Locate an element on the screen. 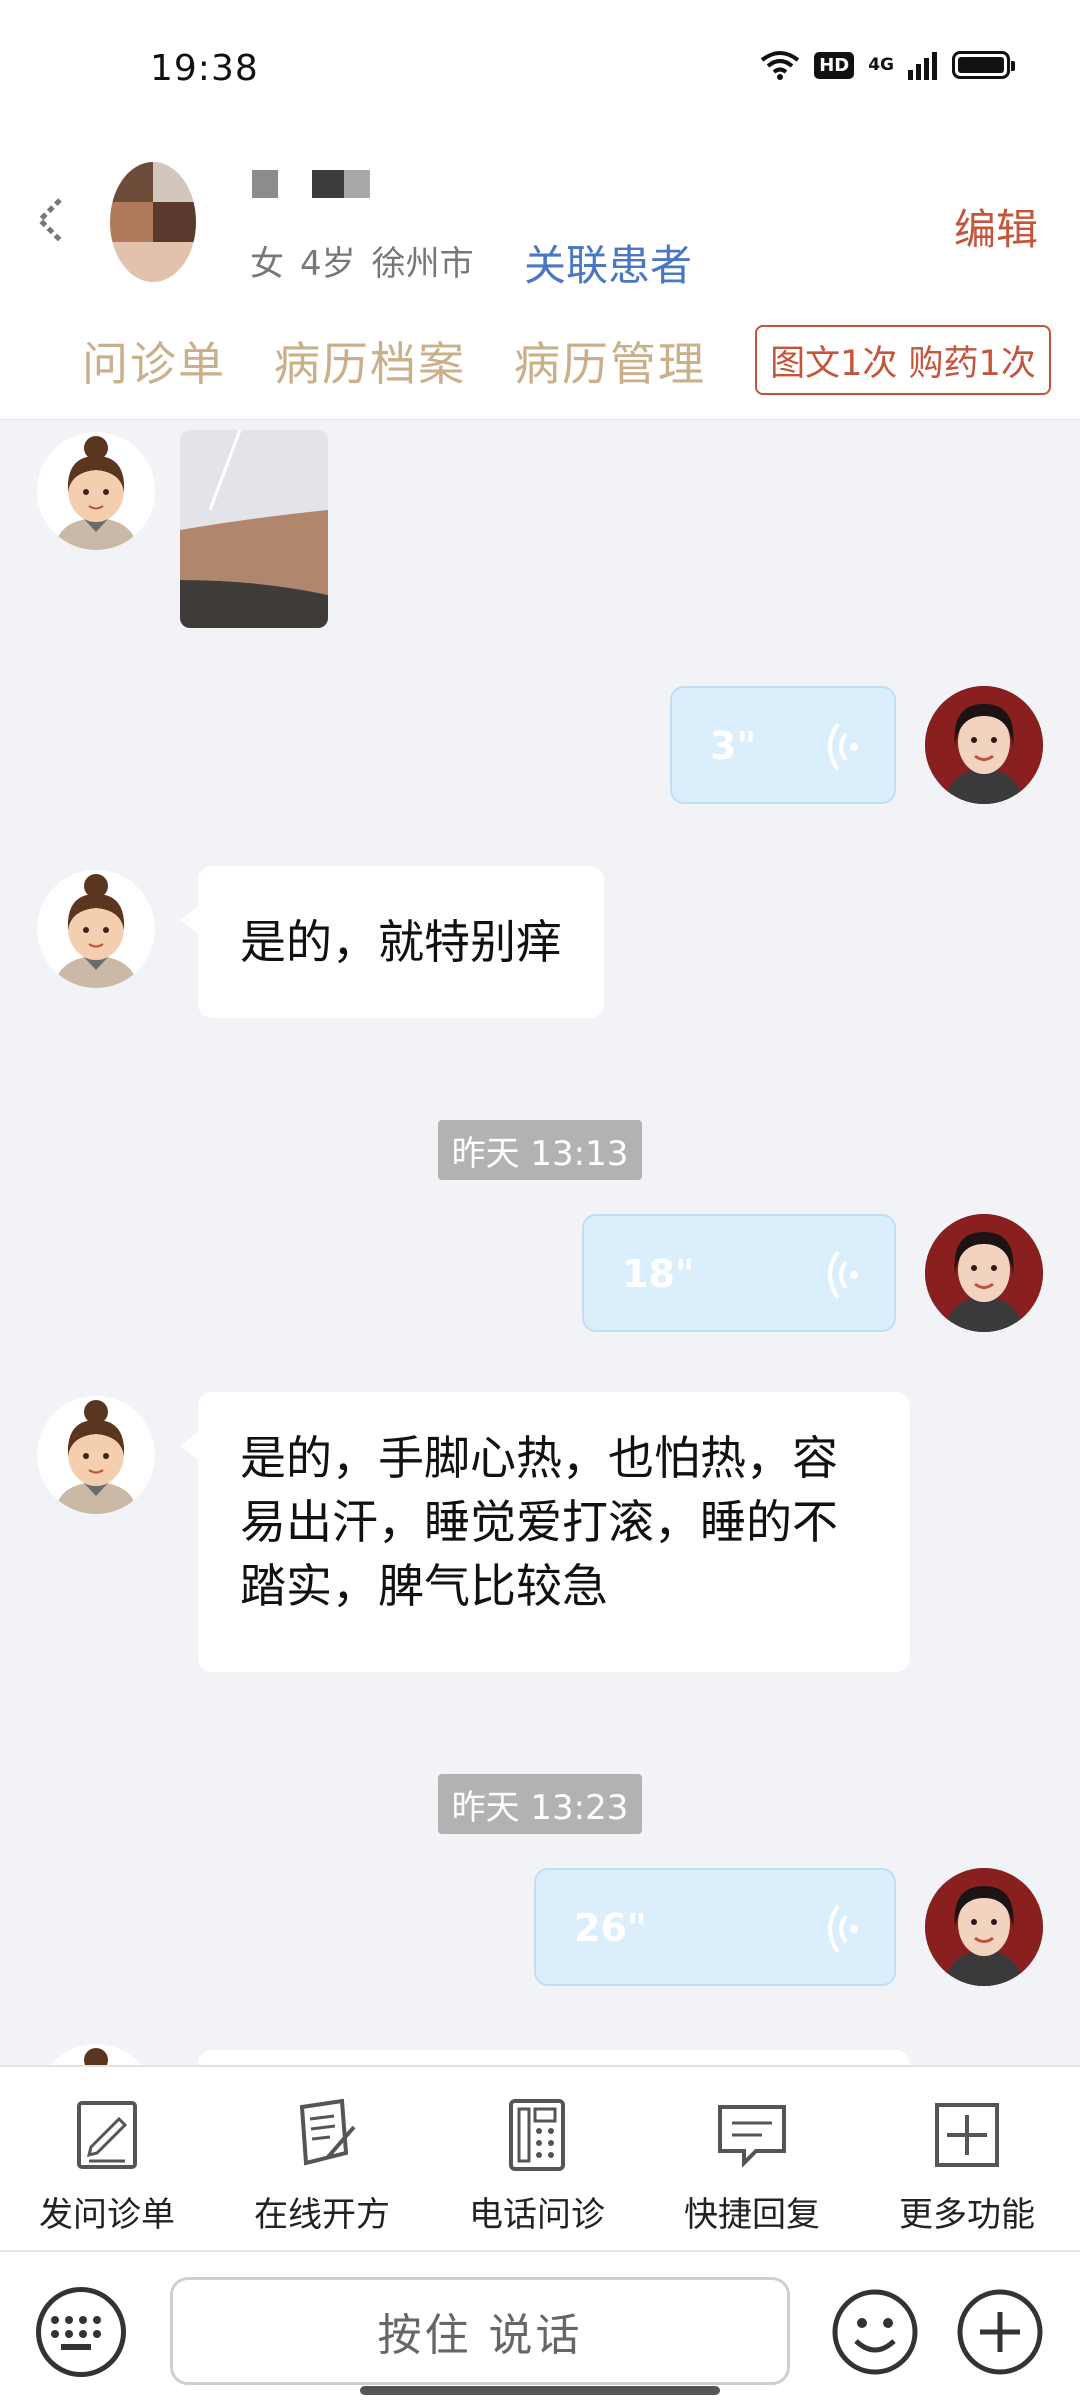 Image resolution: width=1080 pixels, height=2400 pixels. status-icons: HD 4G is located at coordinates (887, 65).